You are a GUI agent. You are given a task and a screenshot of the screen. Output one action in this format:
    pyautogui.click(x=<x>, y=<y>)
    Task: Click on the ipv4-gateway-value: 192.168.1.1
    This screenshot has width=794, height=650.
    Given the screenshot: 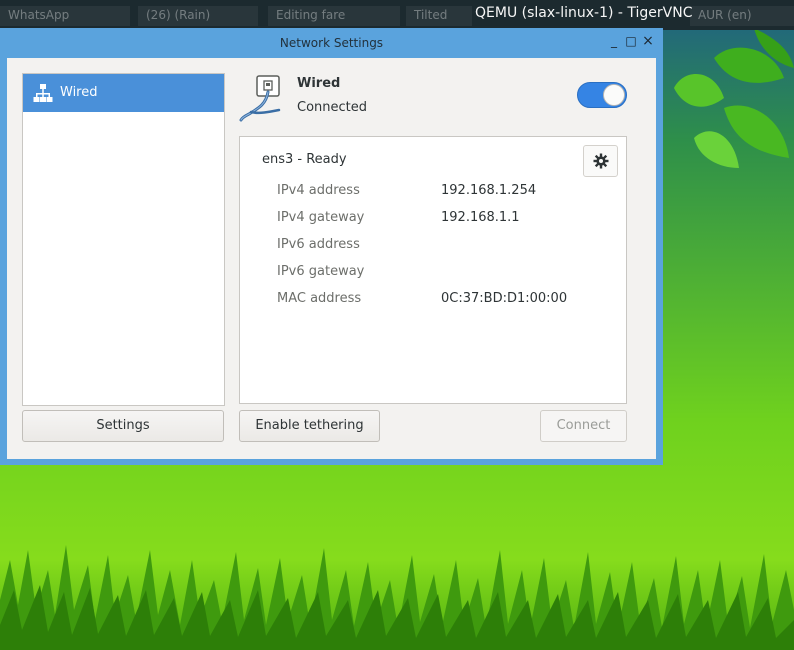 What is the action you would take?
    pyautogui.click(x=480, y=217)
    